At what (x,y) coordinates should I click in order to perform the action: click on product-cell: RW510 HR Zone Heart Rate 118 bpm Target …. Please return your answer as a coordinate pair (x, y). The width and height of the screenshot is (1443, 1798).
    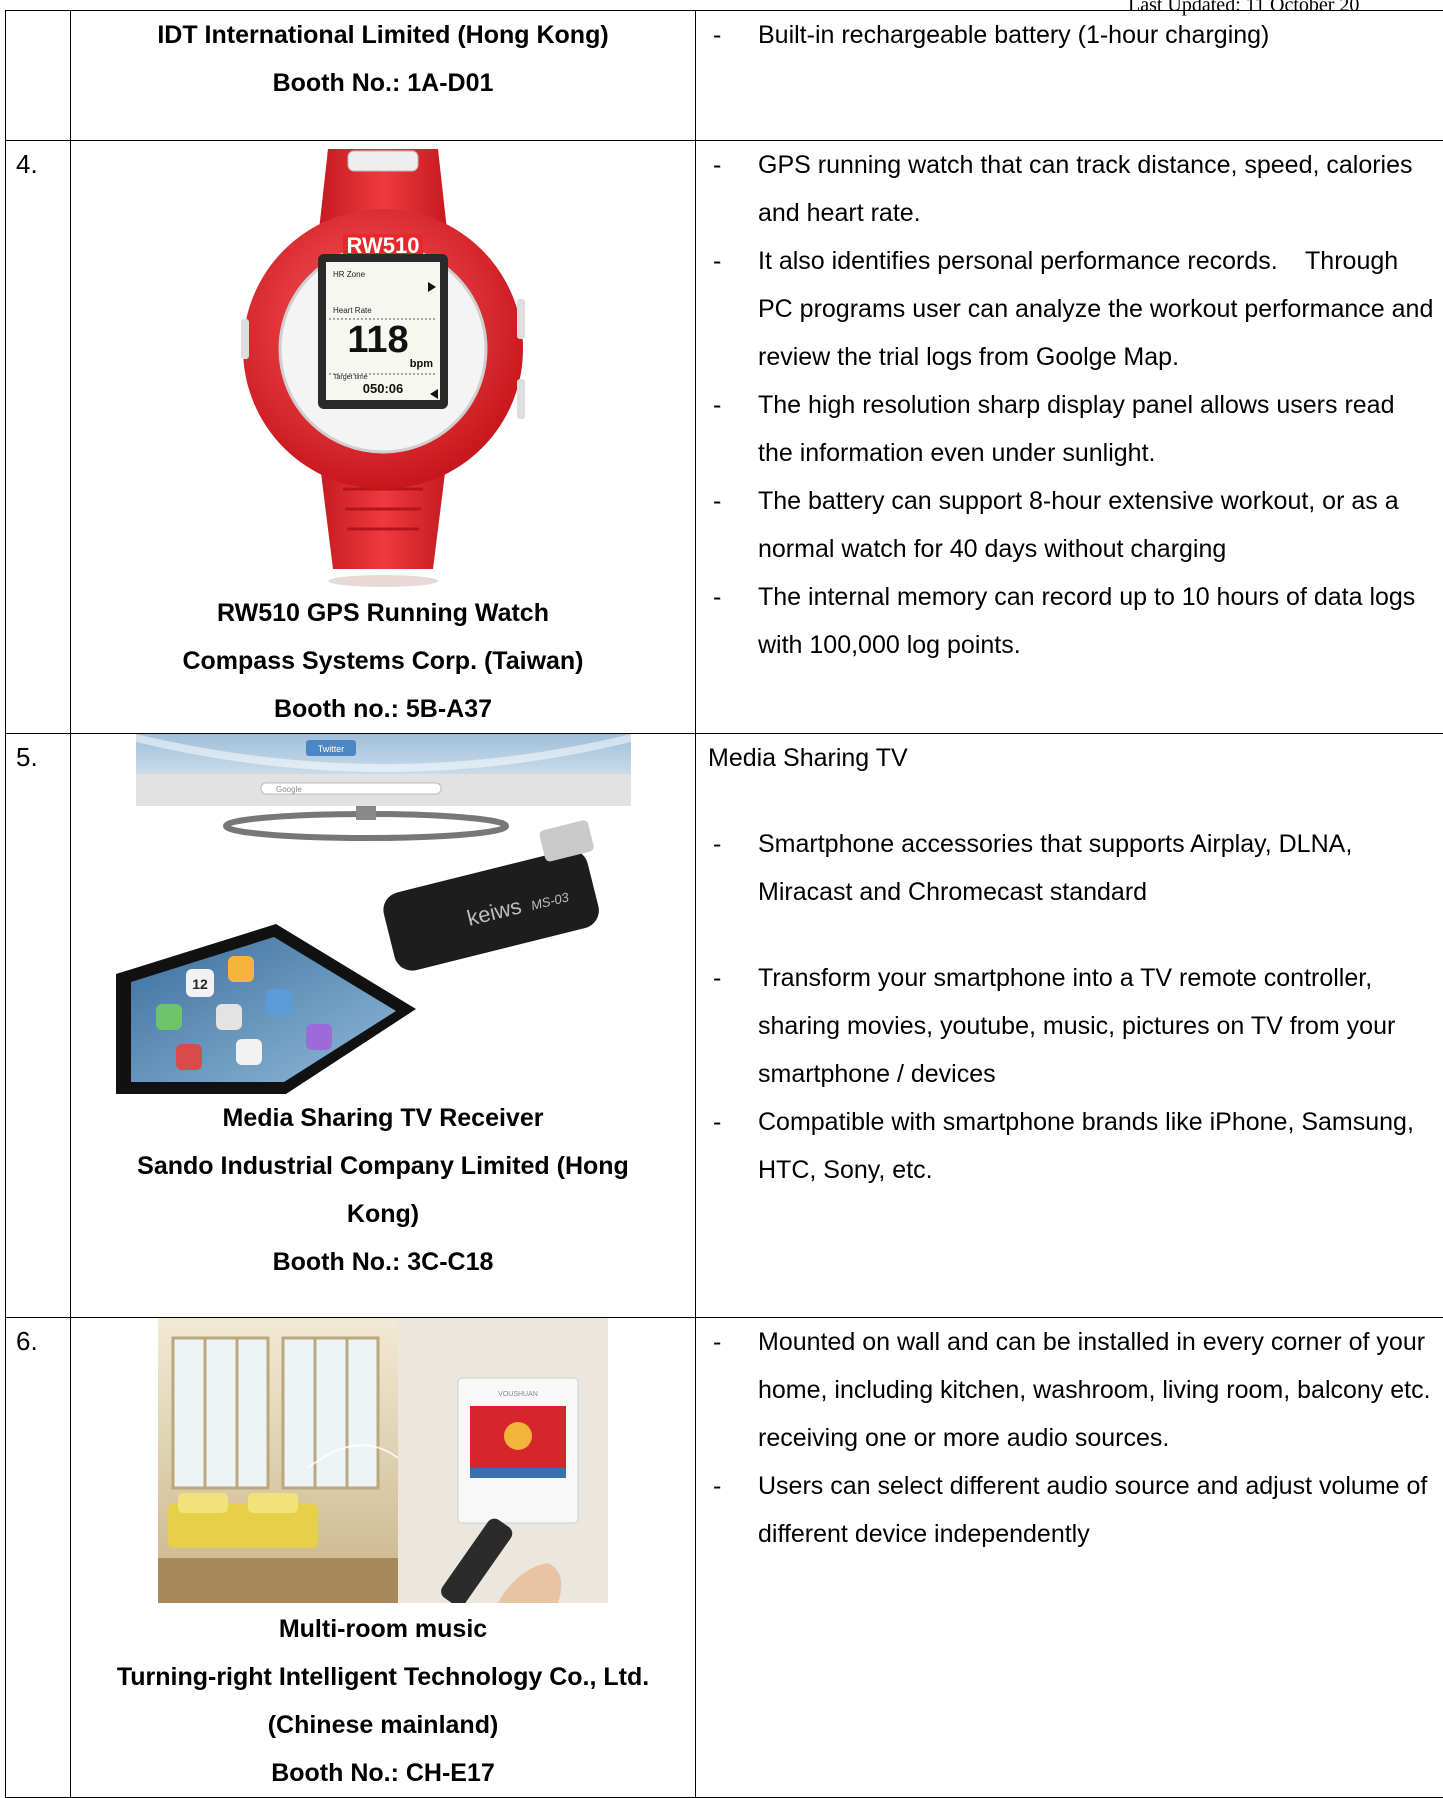
    Looking at the image, I should click on (383, 437).